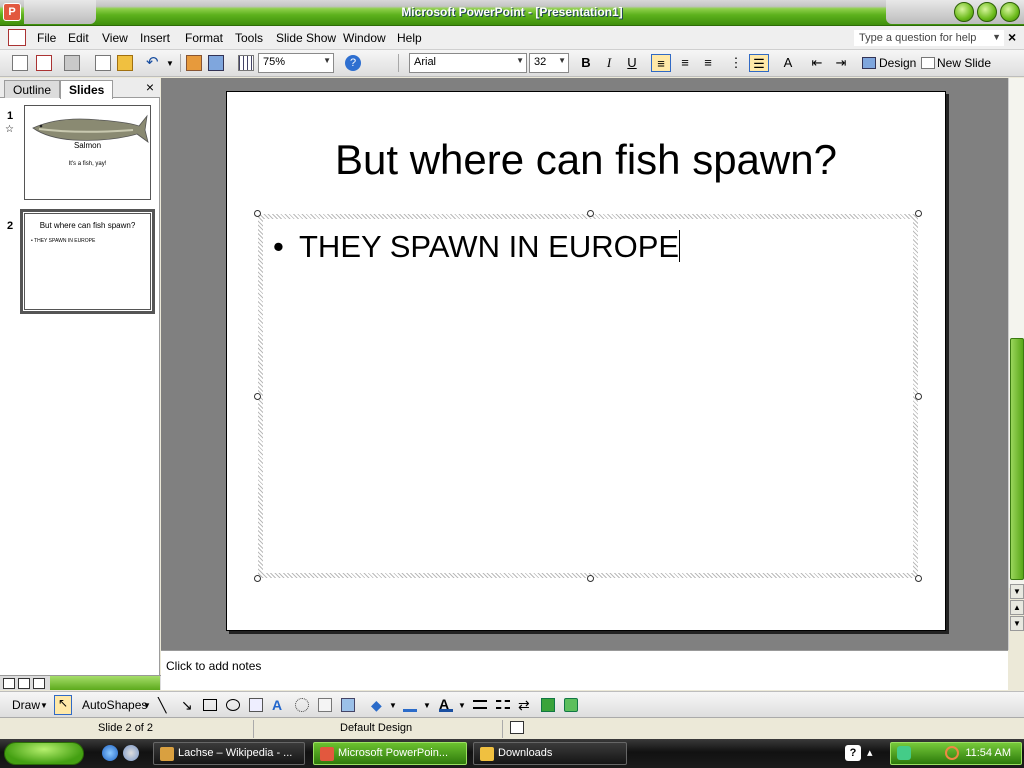 This screenshot has height=768, width=1024. I want to click on rectangle-tool-icon, so click(210, 705).